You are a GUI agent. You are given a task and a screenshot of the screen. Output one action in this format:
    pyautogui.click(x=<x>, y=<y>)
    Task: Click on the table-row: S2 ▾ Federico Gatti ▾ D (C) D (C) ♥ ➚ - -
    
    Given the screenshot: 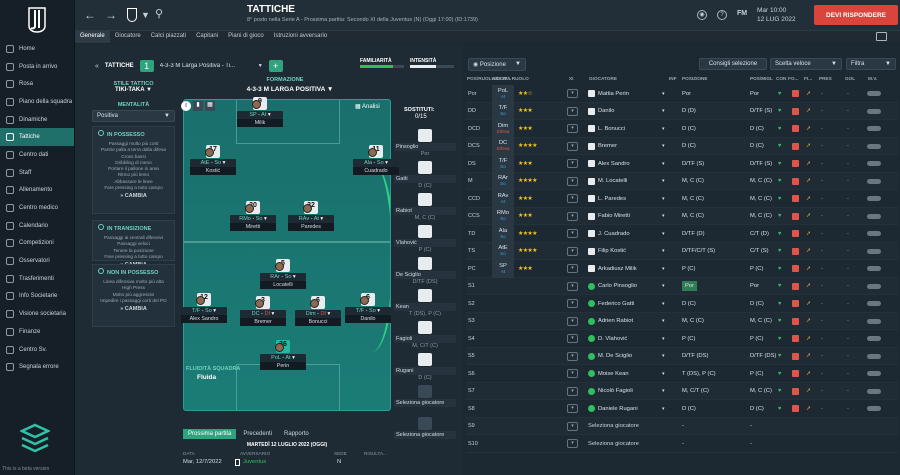 What is the action you would take?
    pyautogui.click(x=682, y=304)
    